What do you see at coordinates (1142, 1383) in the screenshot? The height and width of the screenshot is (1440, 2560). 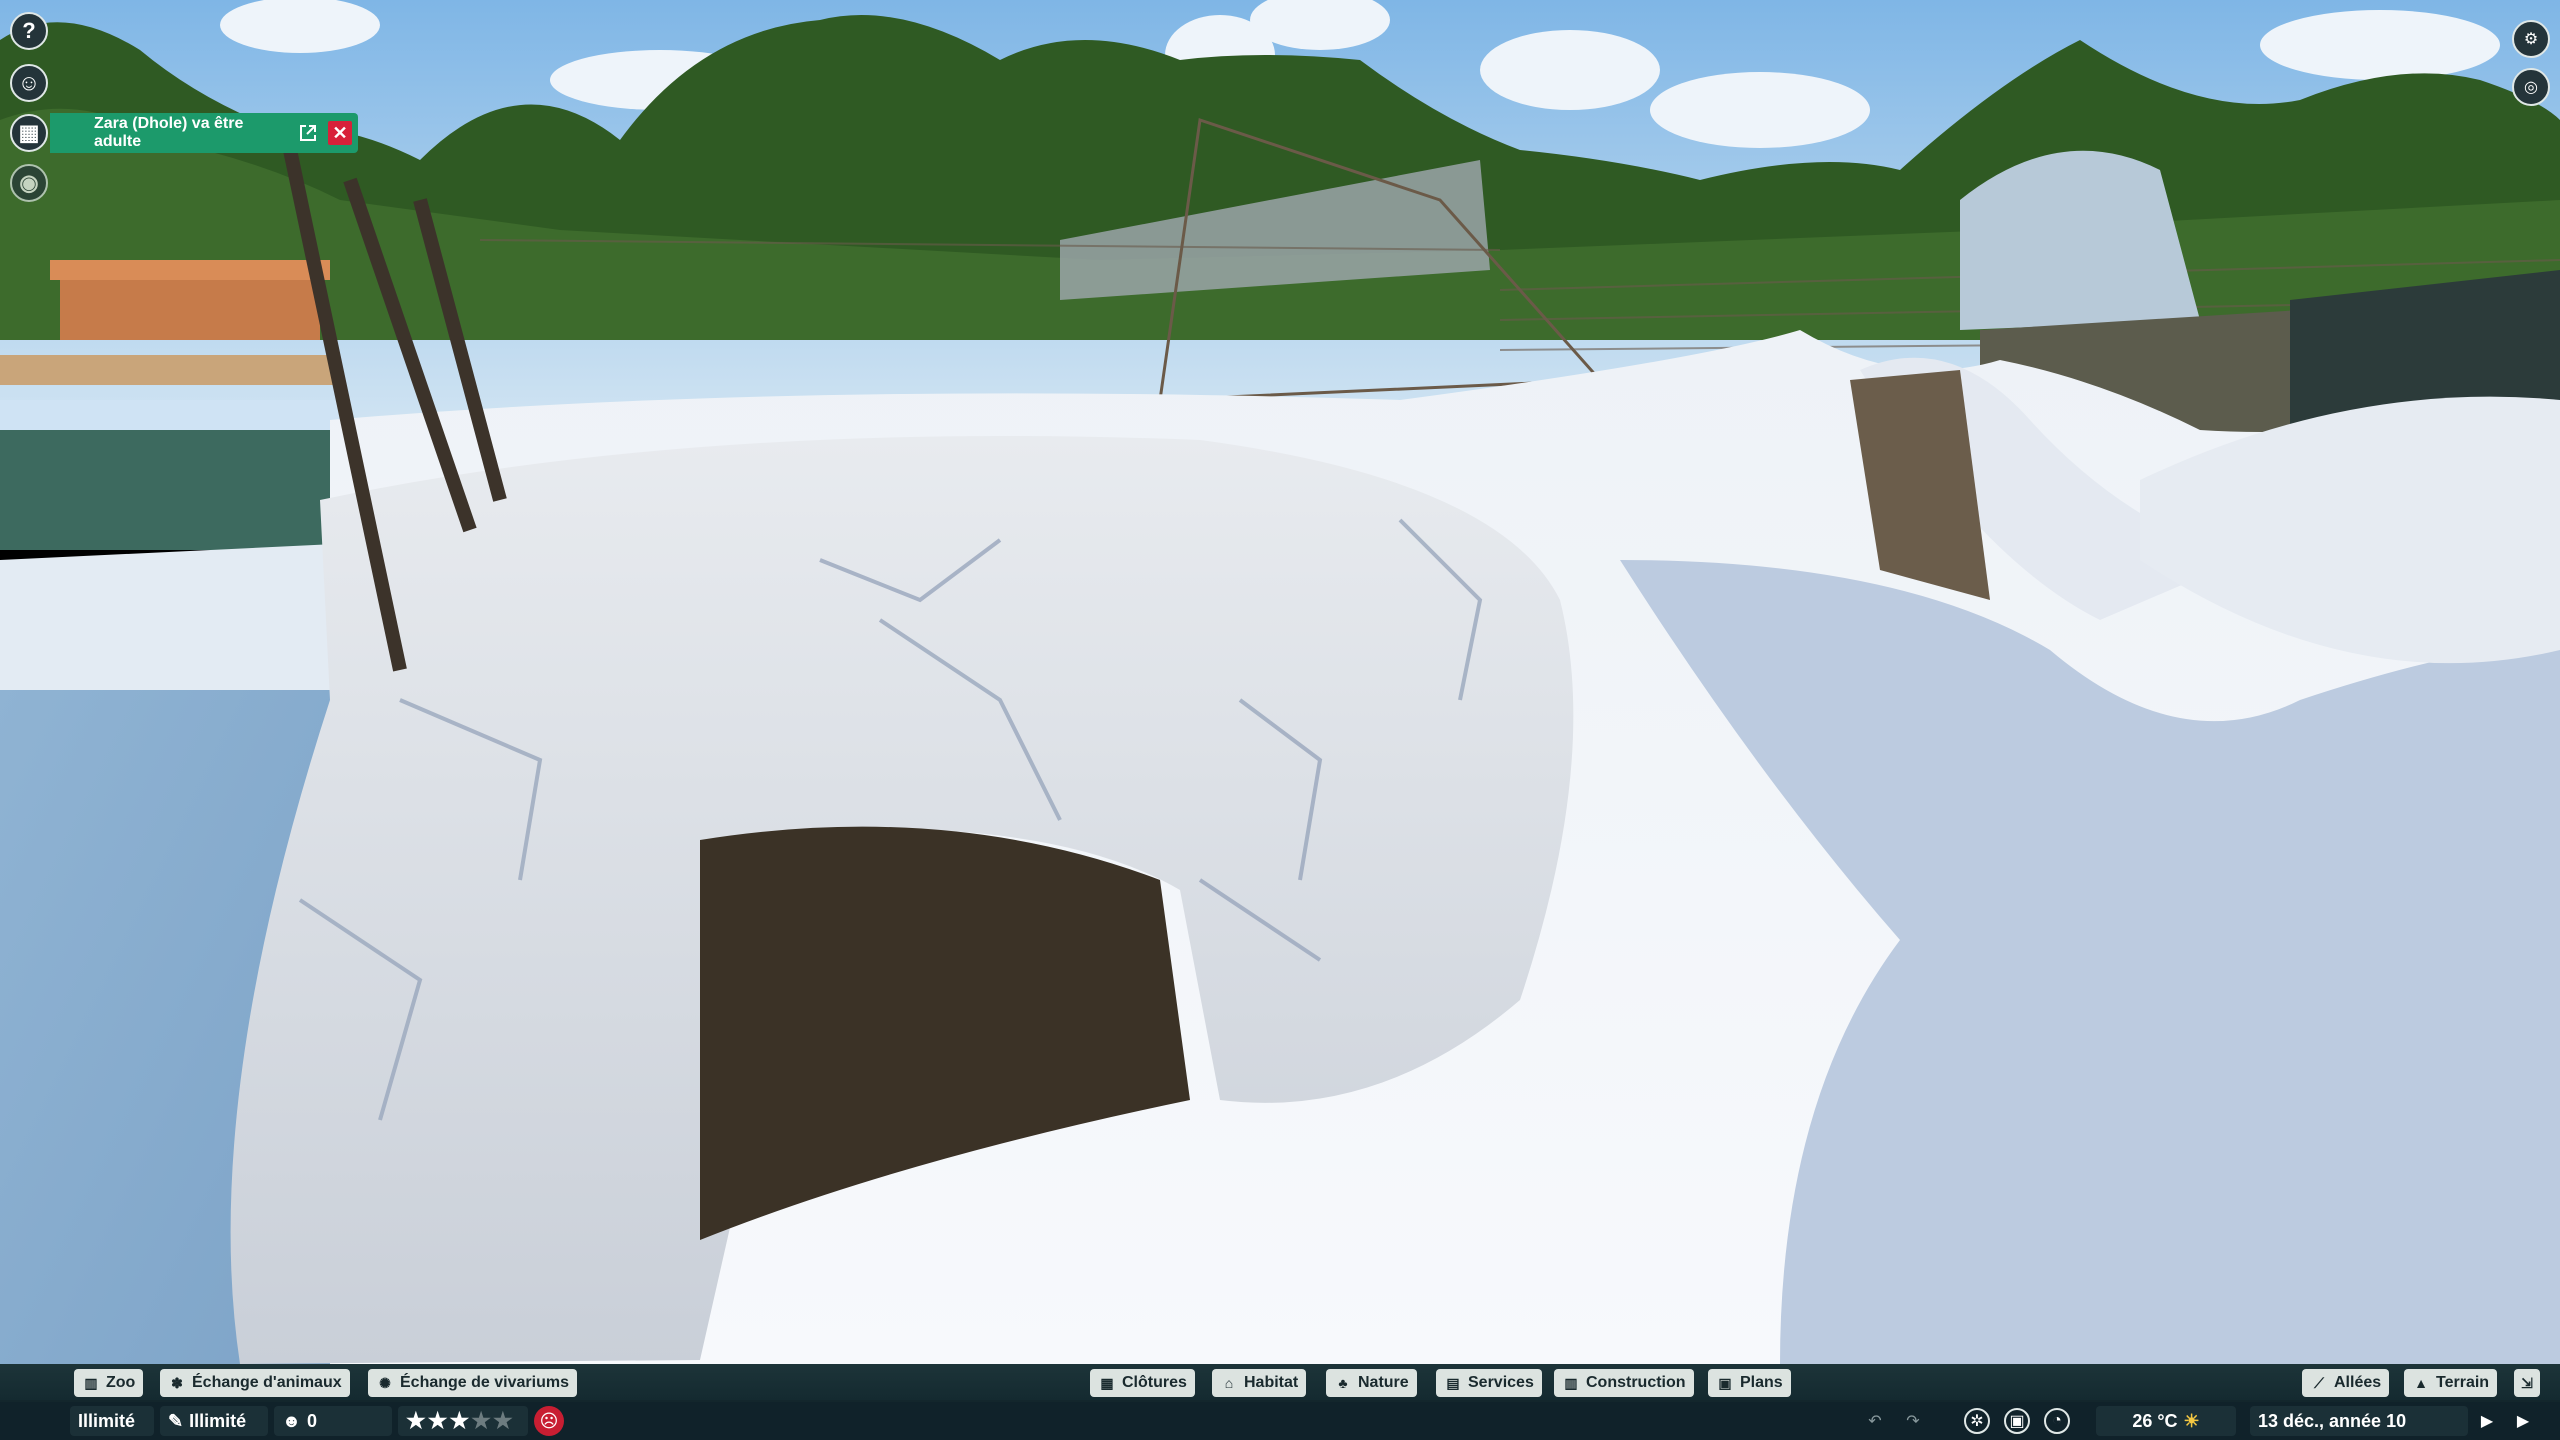 I see `tab-fences: ▦ Clôtures` at bounding box center [1142, 1383].